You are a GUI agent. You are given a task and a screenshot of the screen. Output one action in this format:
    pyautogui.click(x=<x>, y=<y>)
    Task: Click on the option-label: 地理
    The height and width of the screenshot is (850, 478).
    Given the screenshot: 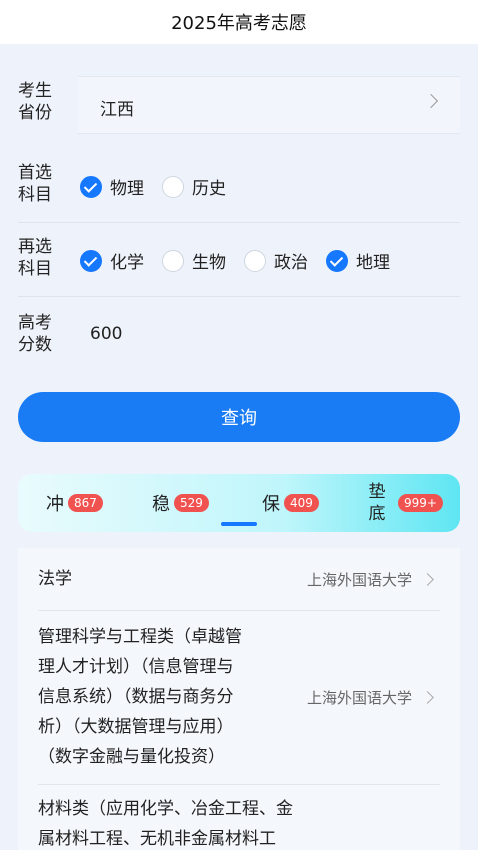 What is the action you would take?
    pyautogui.click(x=373, y=263)
    